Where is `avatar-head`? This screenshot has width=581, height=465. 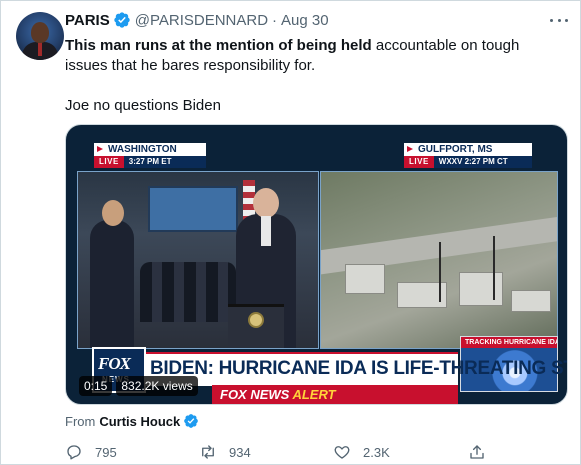
avatar-head is located at coordinates (40, 32).